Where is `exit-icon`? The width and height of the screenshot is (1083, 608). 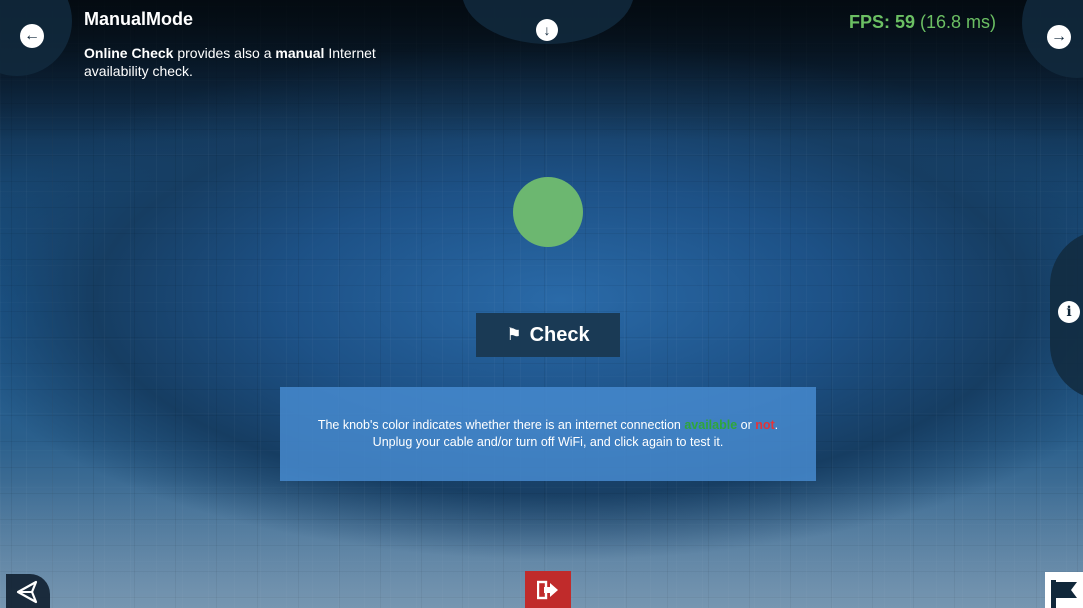 exit-icon is located at coordinates (547, 589).